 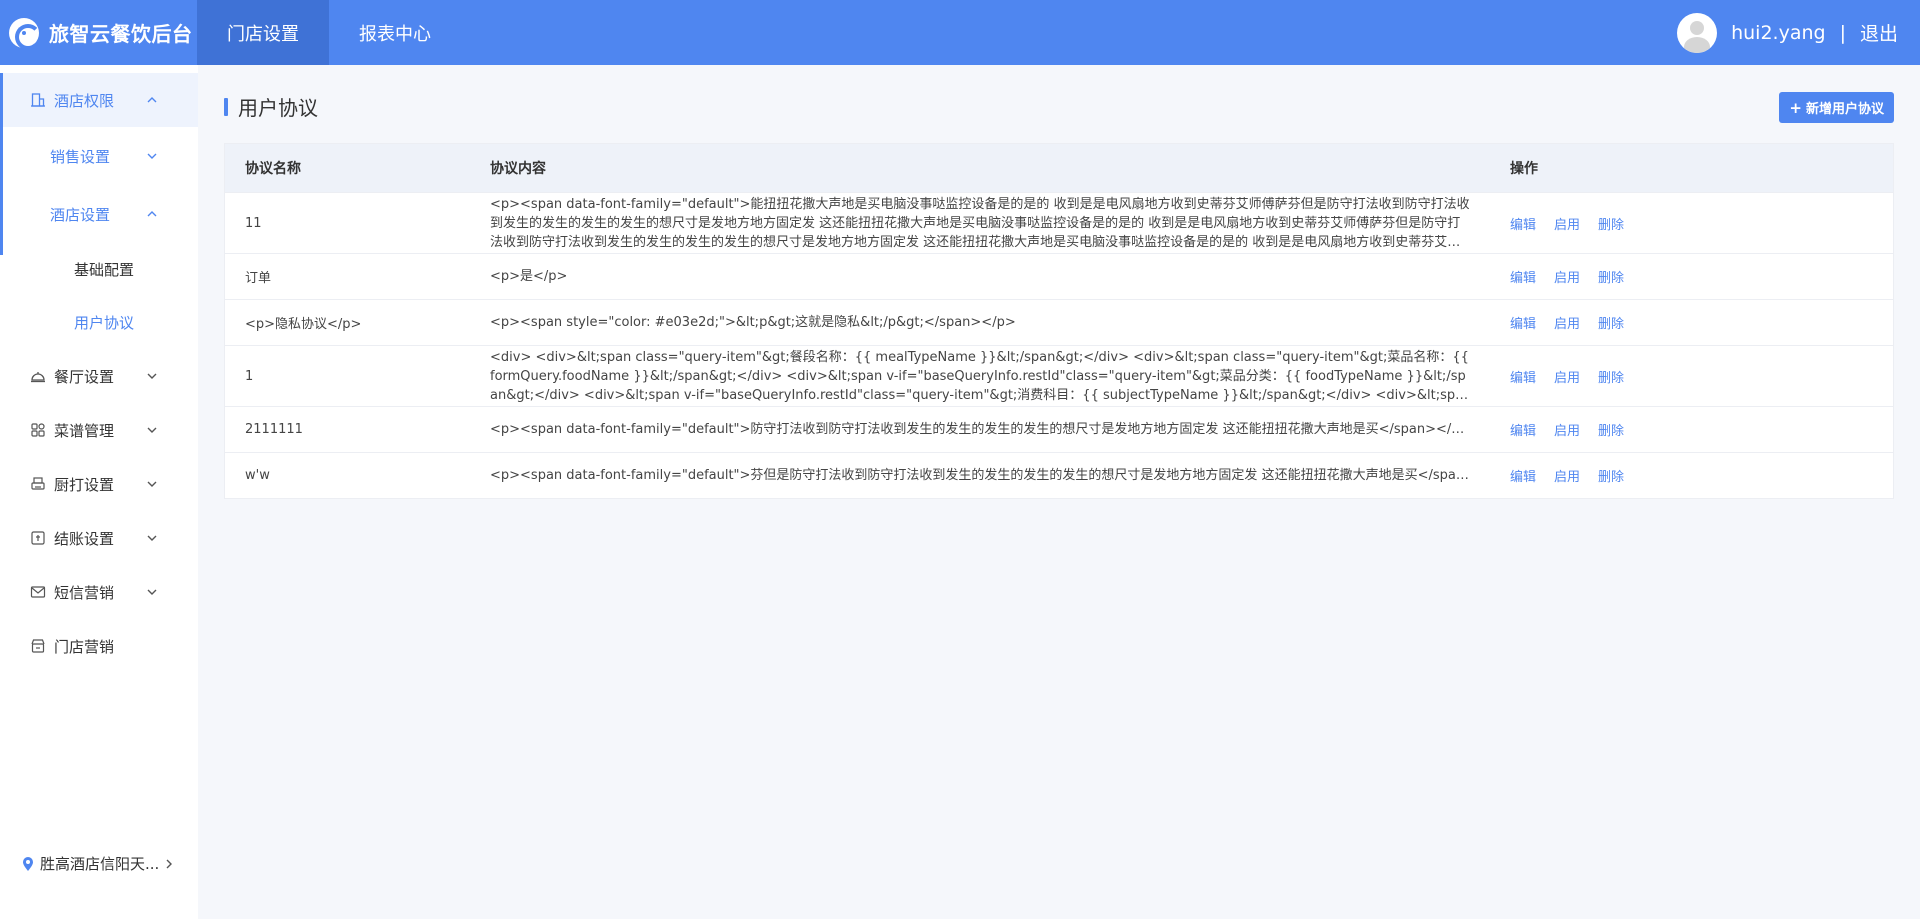 I want to click on avatar, so click(x=1697, y=32).